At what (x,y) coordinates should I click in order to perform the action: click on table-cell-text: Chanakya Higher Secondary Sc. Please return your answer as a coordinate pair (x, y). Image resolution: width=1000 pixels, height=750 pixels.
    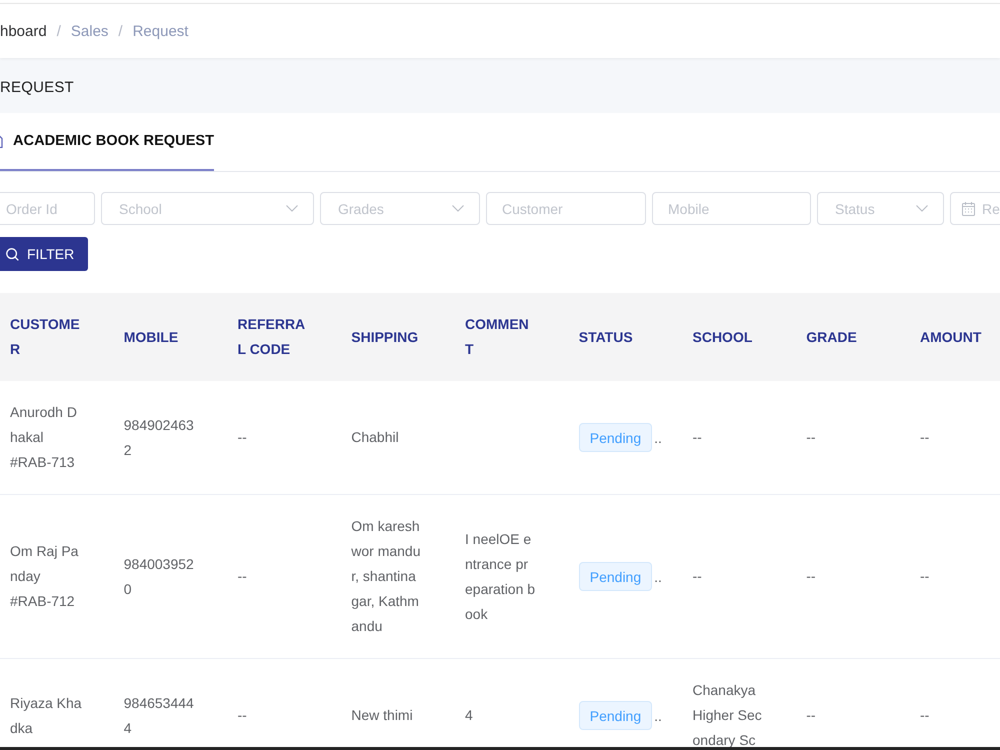
    Looking at the image, I should click on (727, 715).